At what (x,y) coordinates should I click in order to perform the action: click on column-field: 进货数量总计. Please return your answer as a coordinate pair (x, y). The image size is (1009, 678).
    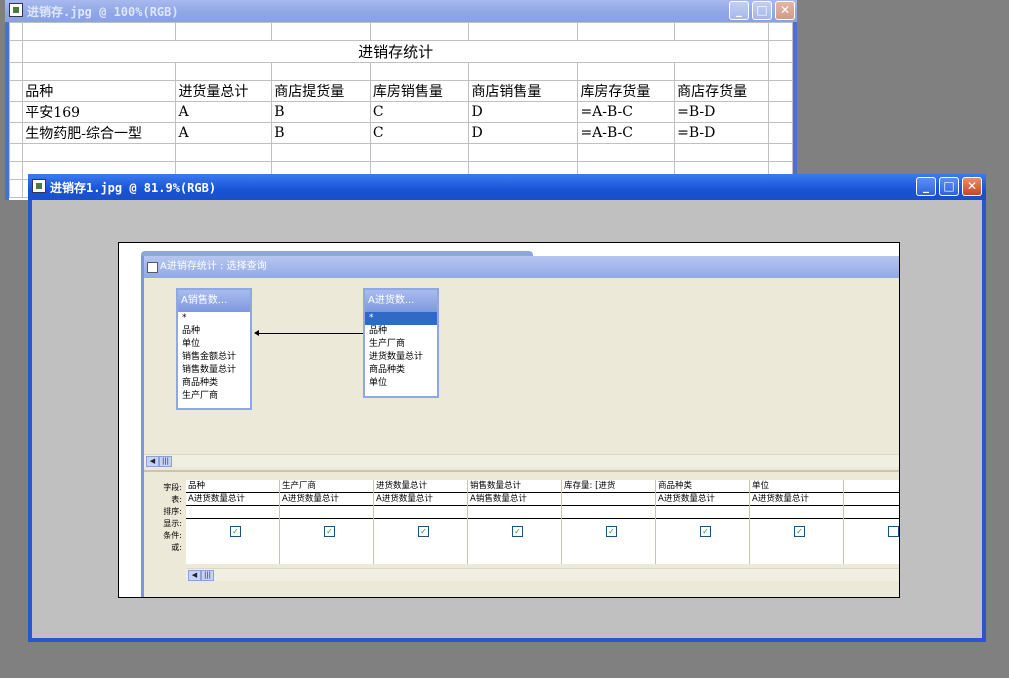
    Looking at the image, I should click on (420, 486).